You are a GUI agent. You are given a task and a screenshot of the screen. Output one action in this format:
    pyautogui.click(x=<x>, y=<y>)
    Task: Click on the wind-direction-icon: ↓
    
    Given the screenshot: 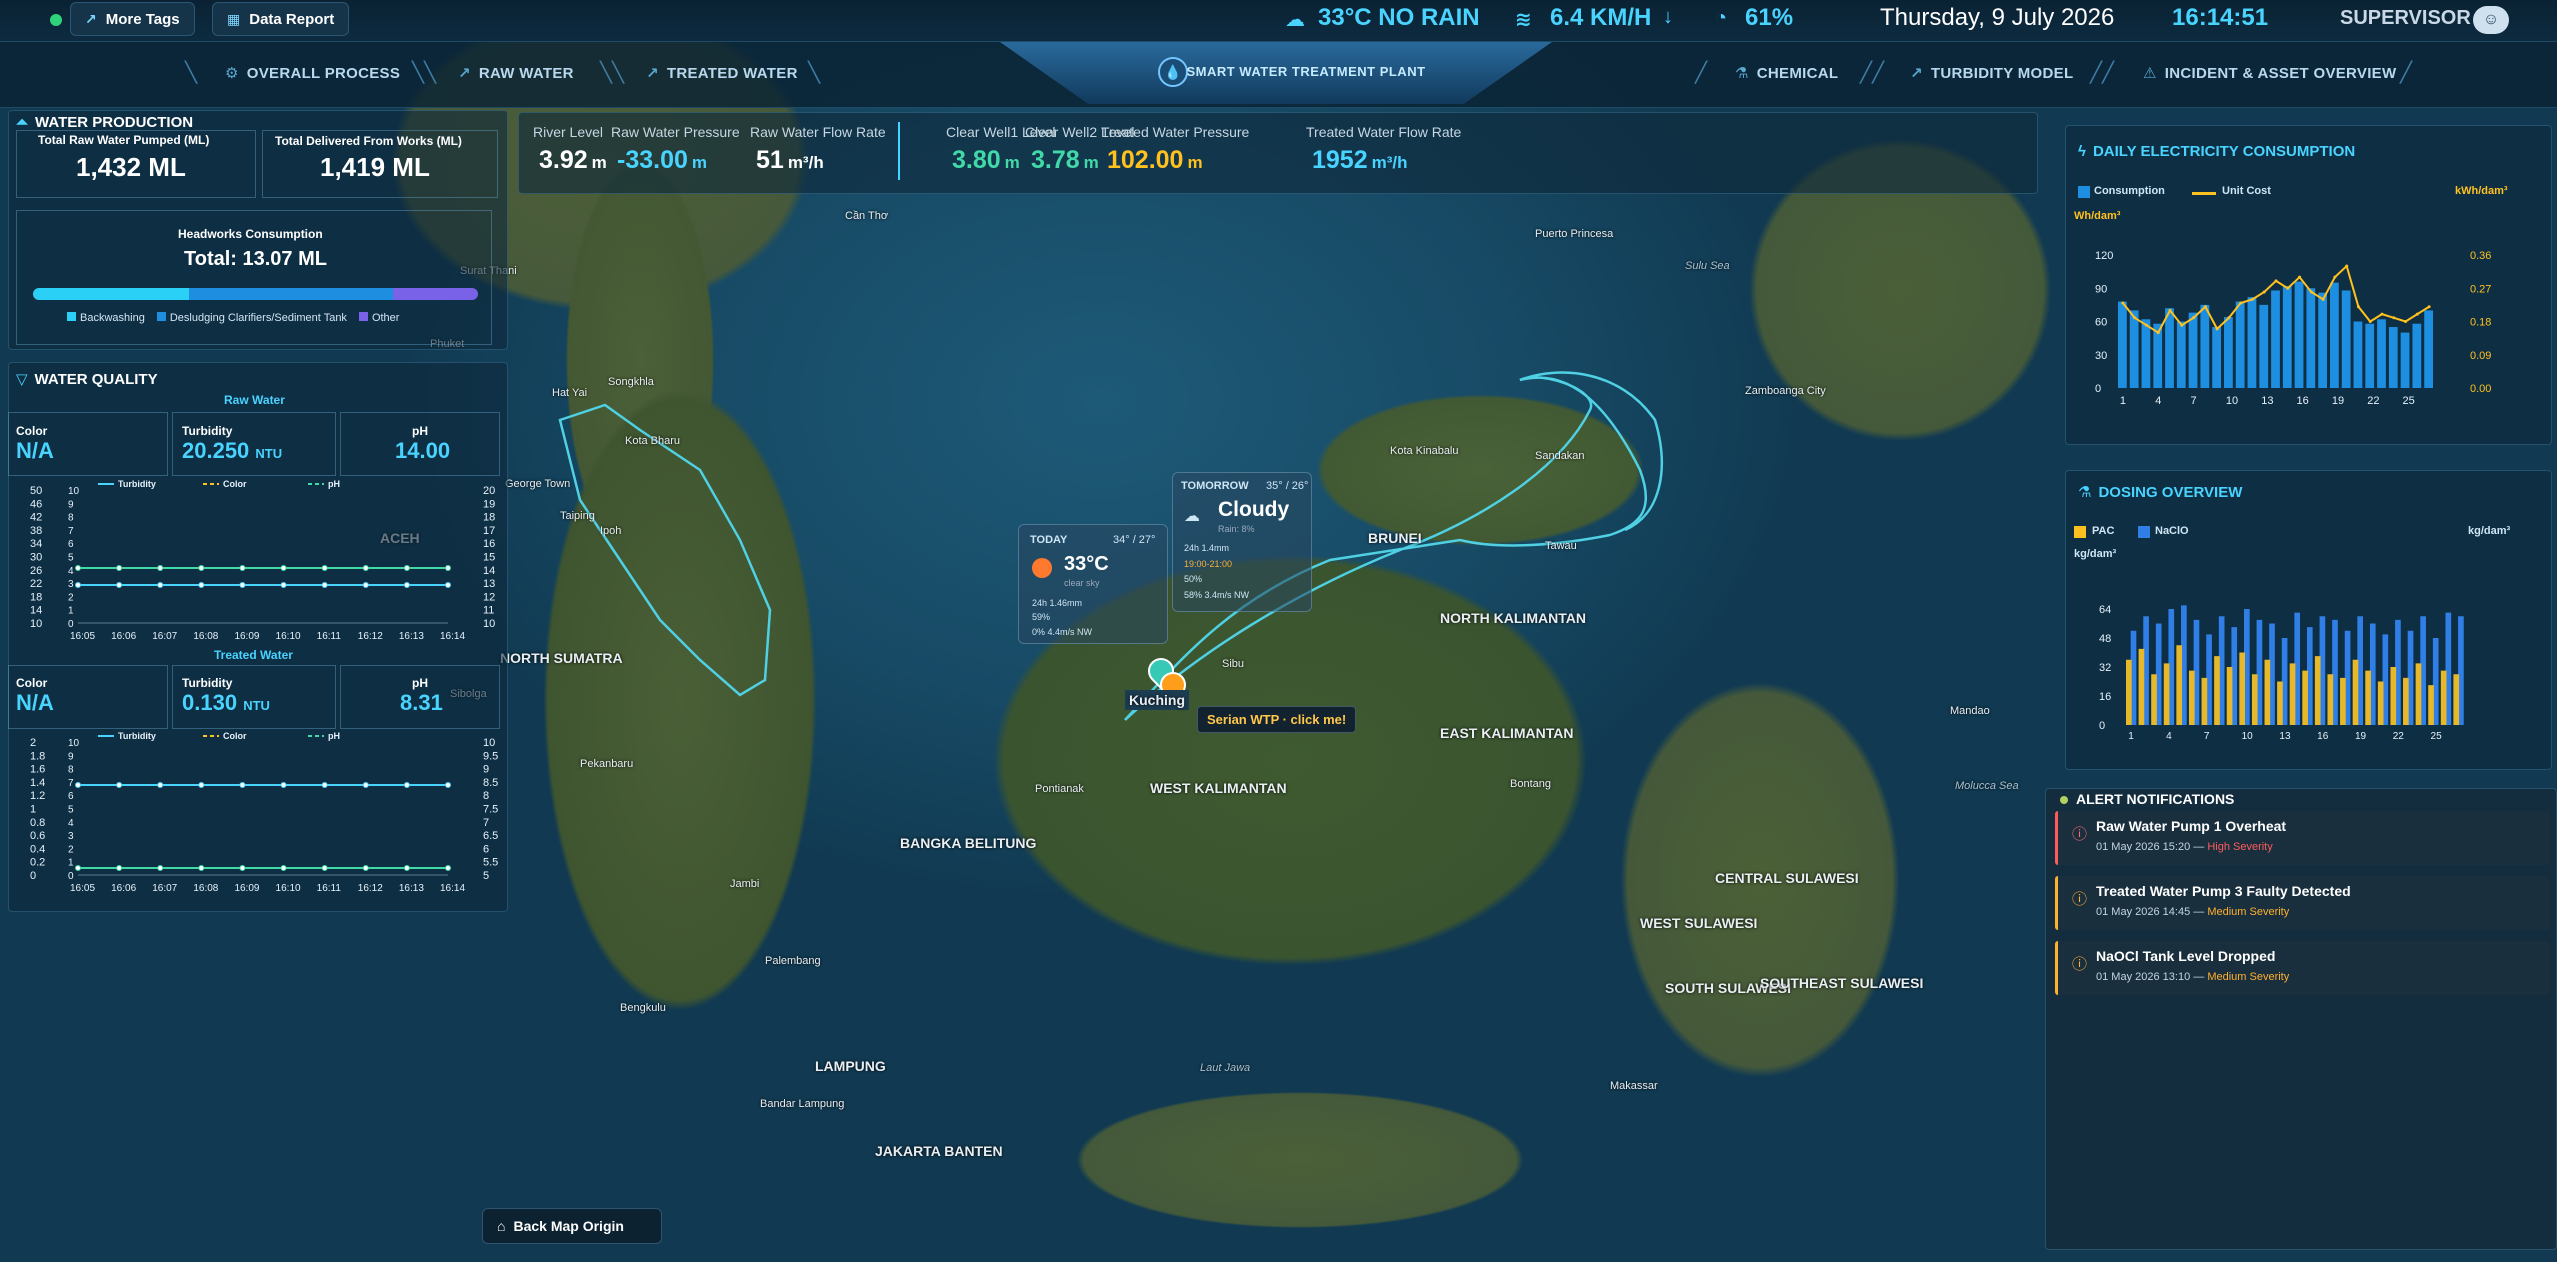 What is the action you would take?
    pyautogui.click(x=1668, y=17)
    